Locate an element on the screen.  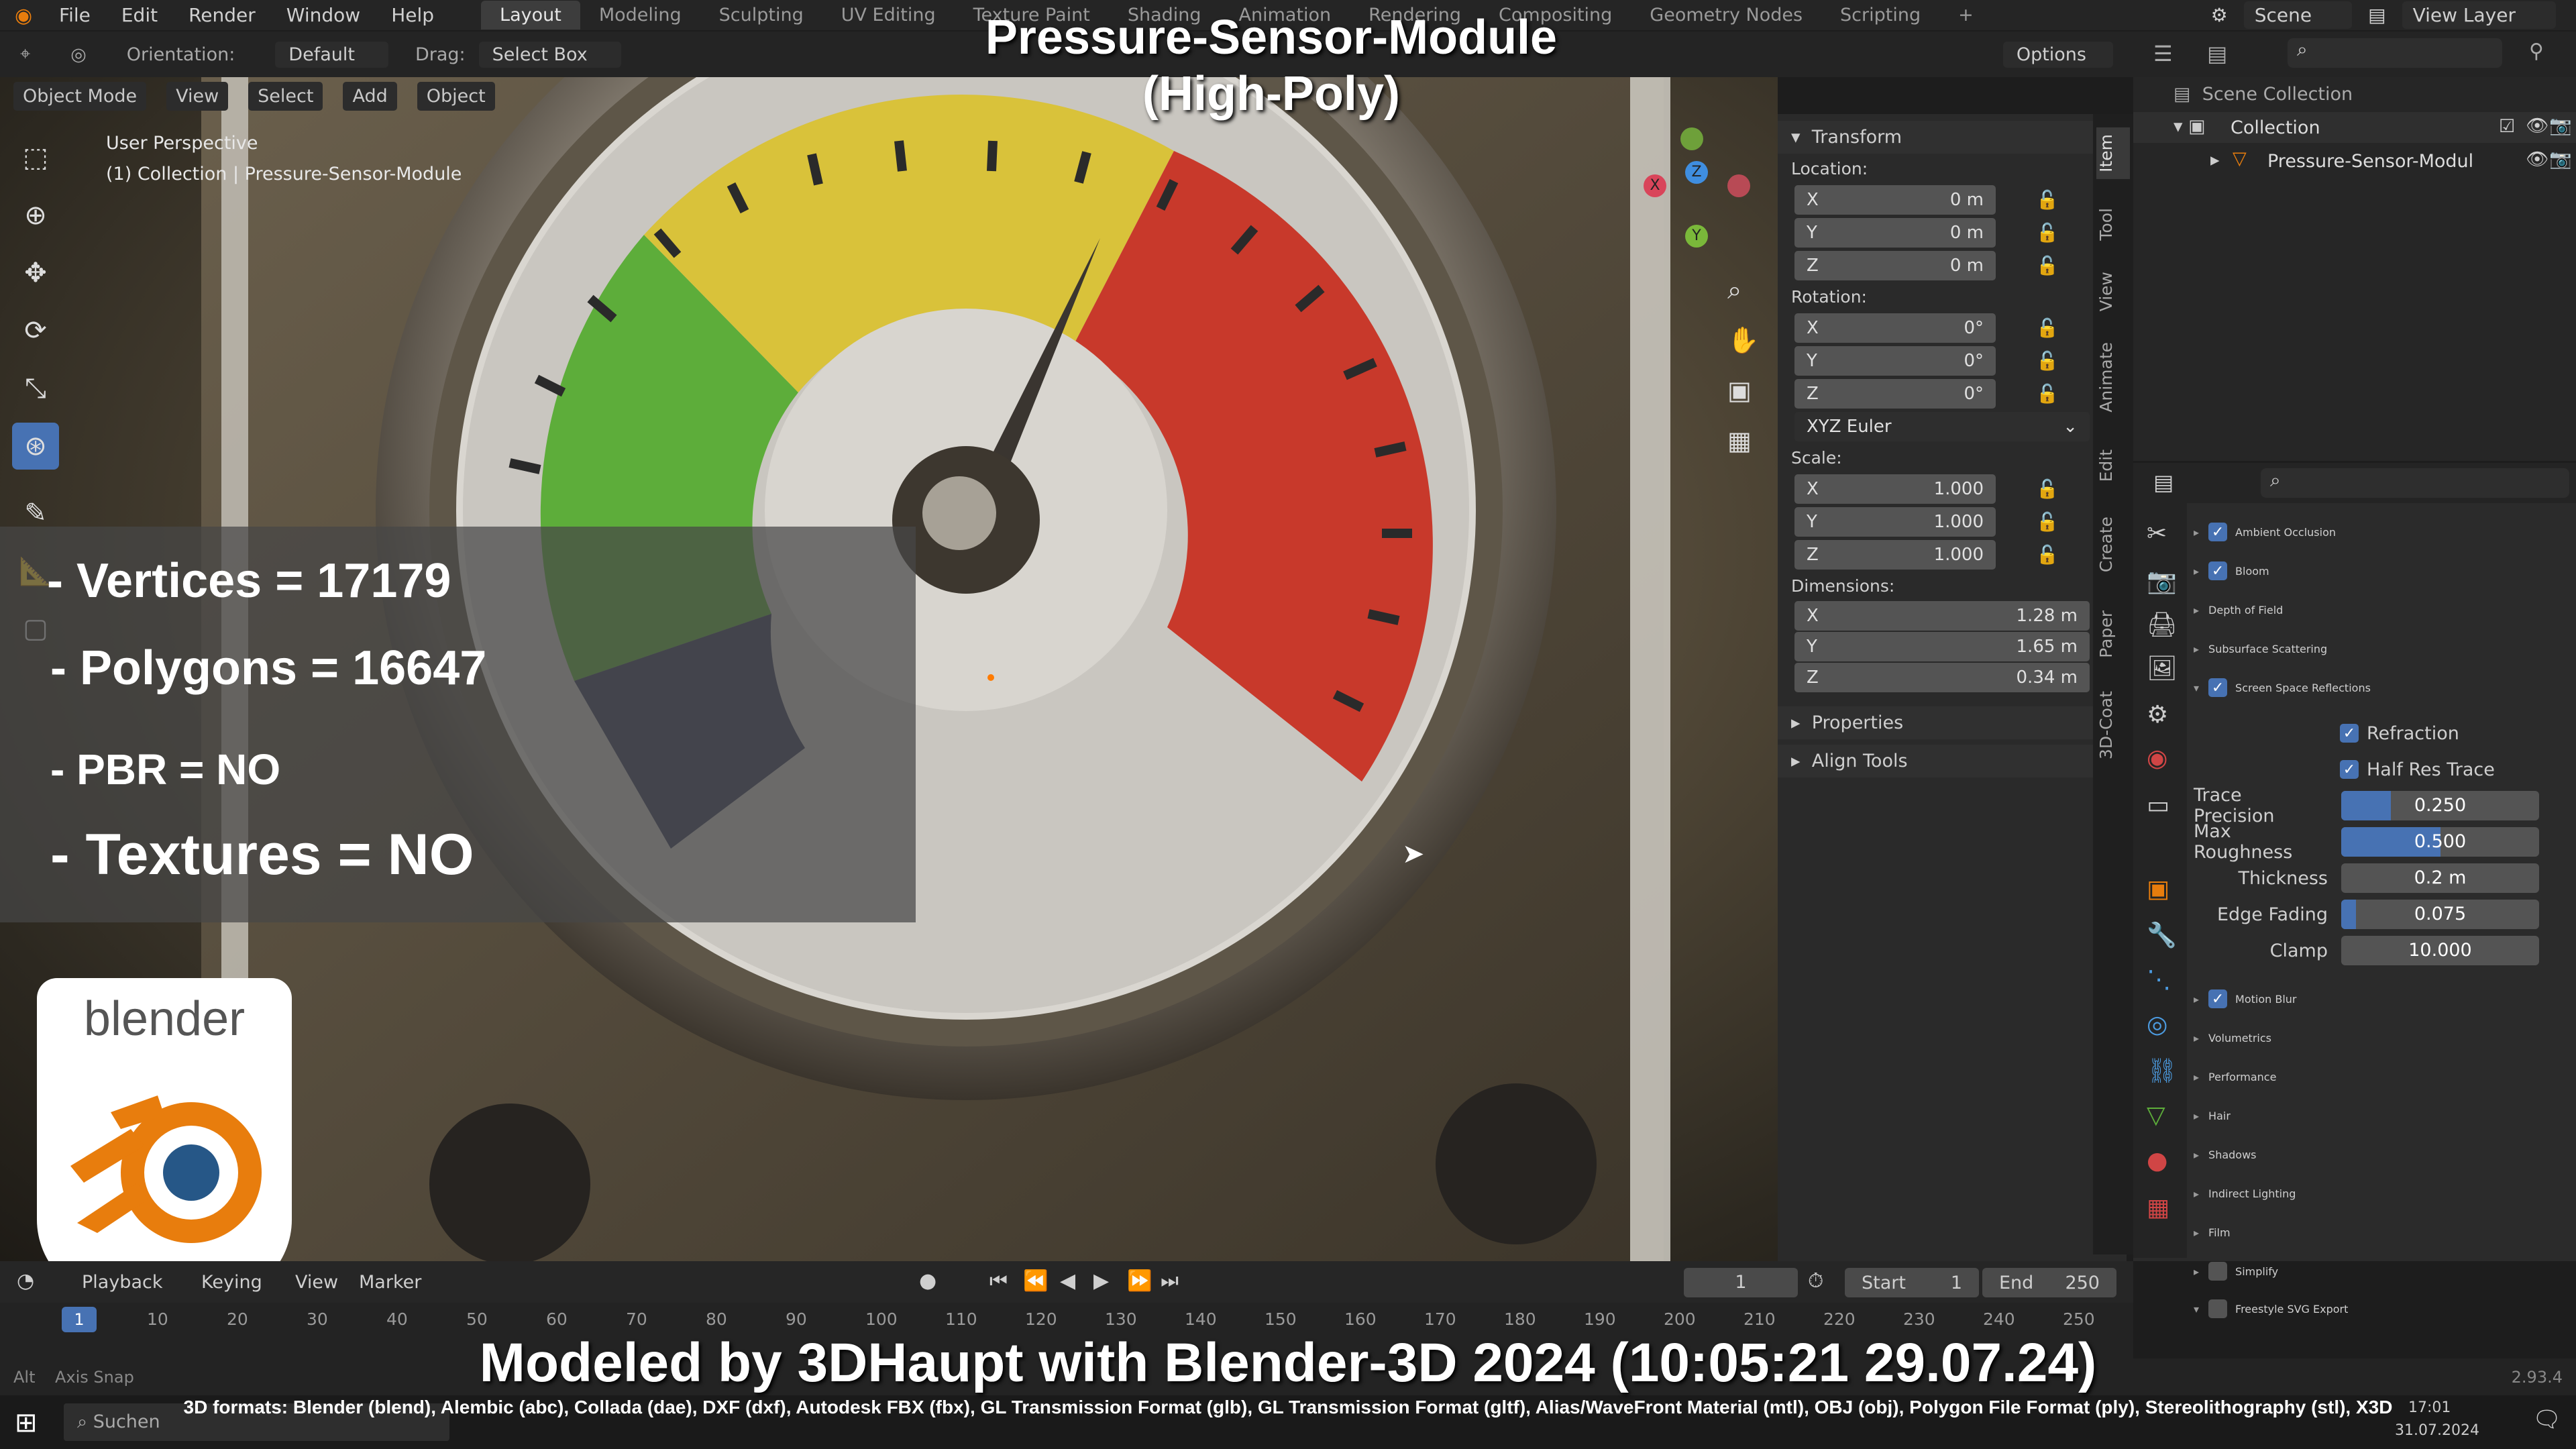
tab-edit: Edit is located at coordinates (2113, 465).